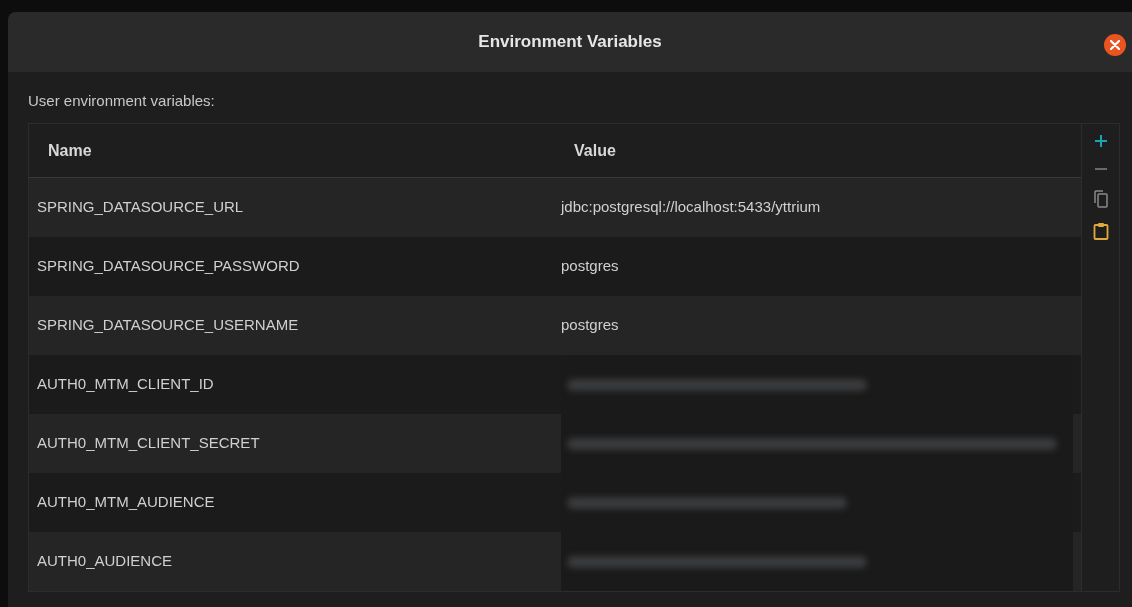 Image resolution: width=1132 pixels, height=607 pixels. Describe the element at coordinates (1100, 199) in the screenshot. I see `copy-icon` at that location.